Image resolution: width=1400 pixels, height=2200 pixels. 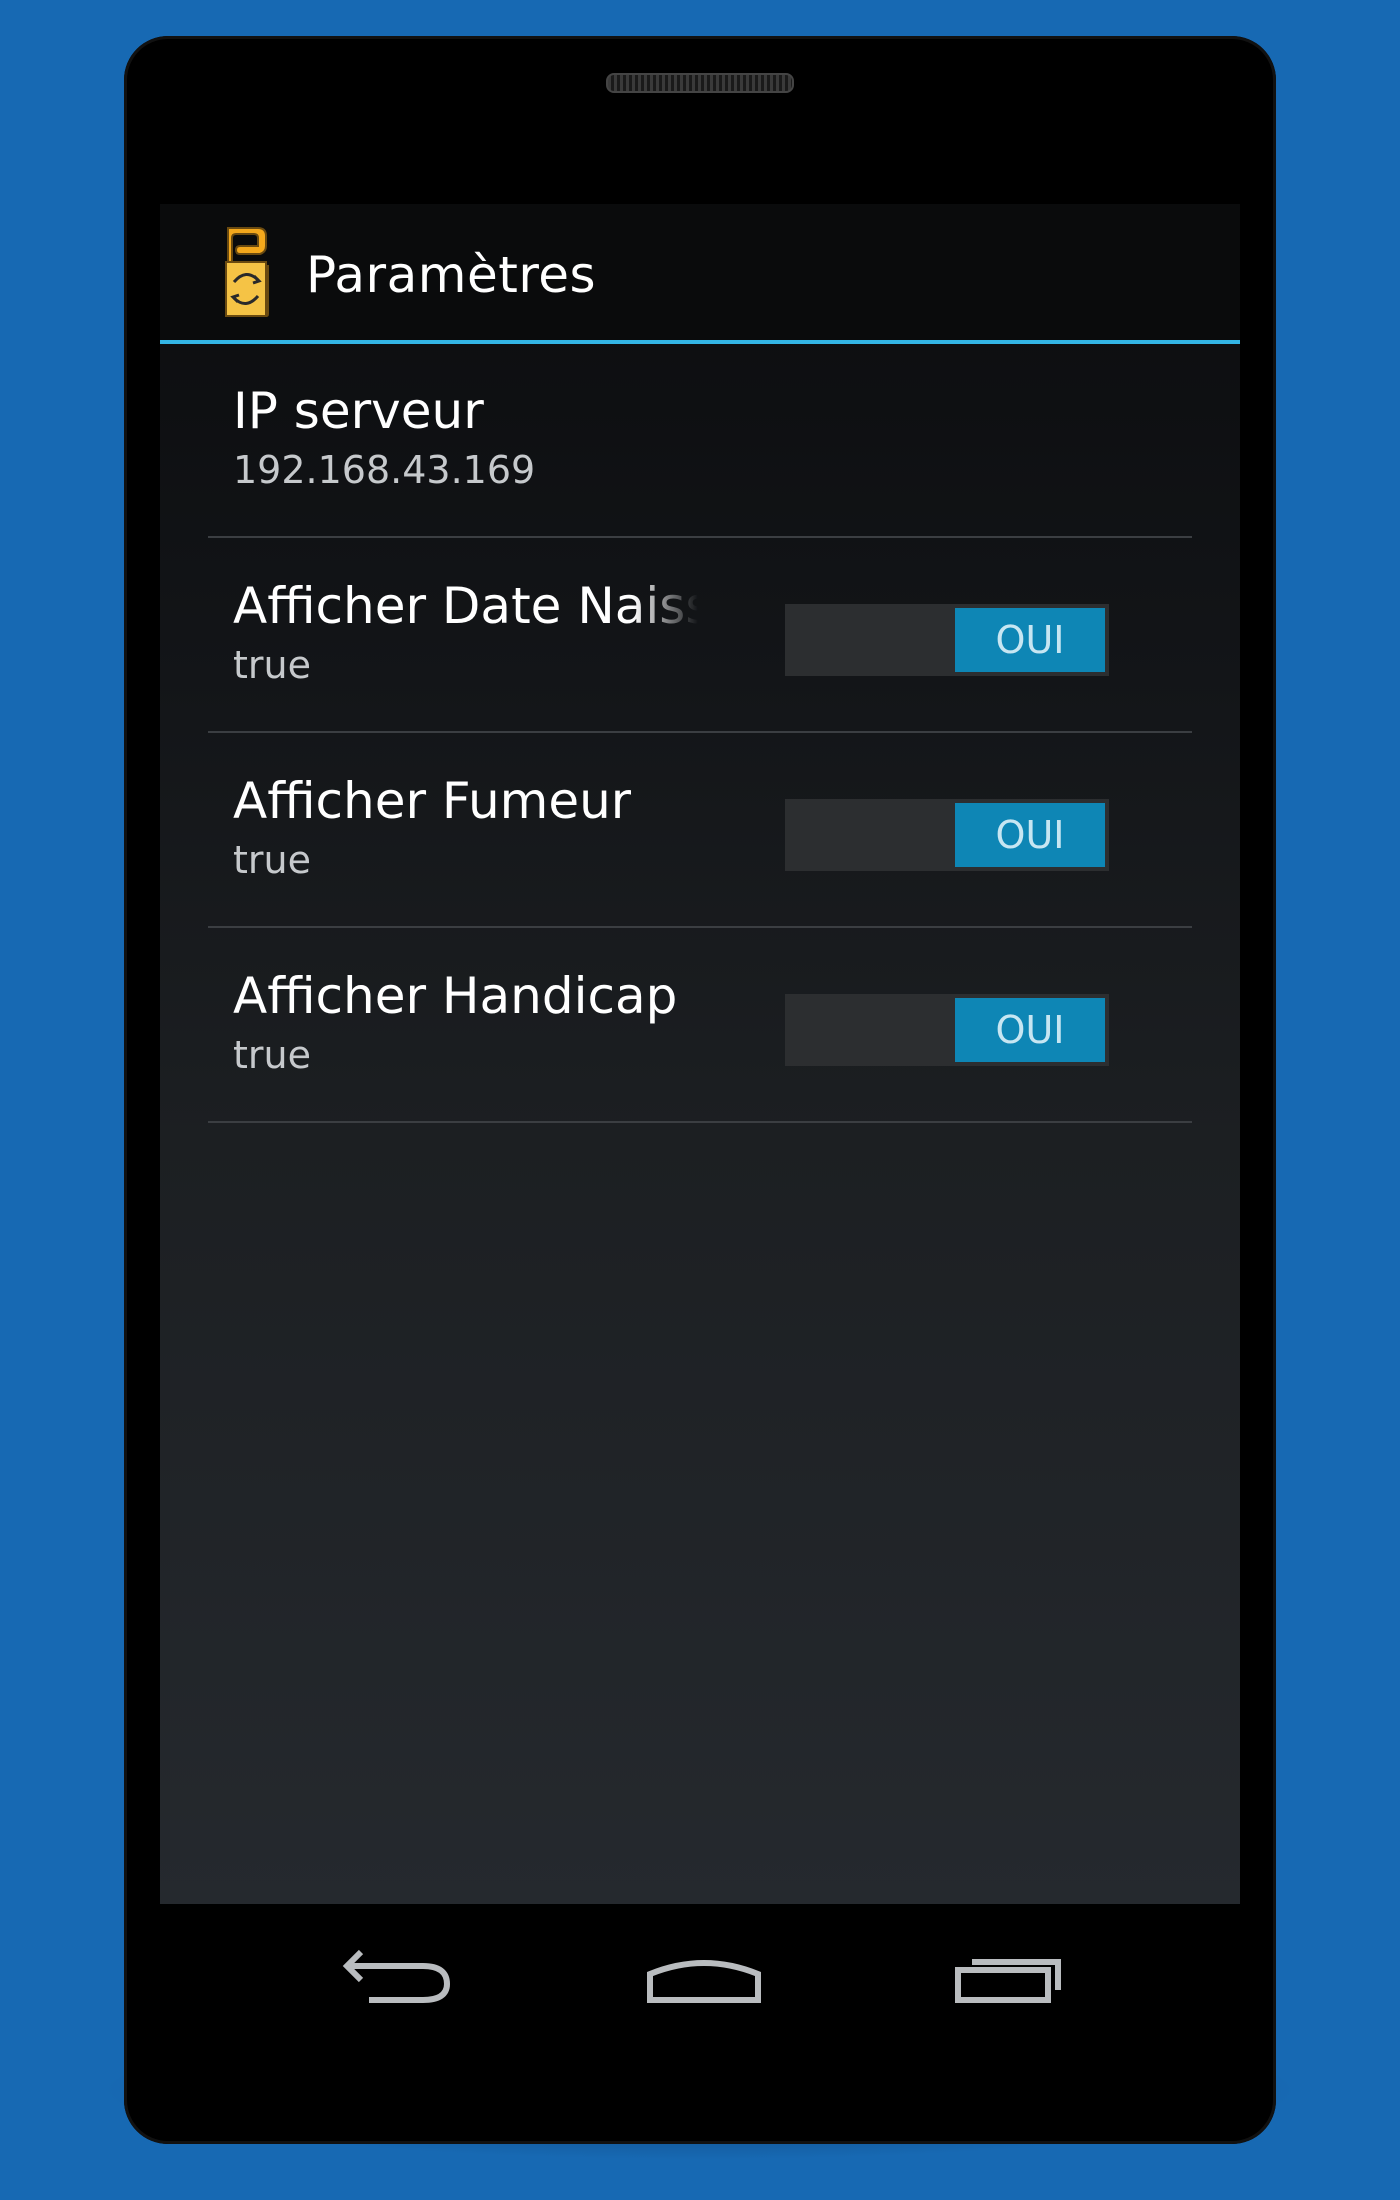 What do you see at coordinates (700, 83) in the screenshot?
I see `speaker-grille` at bounding box center [700, 83].